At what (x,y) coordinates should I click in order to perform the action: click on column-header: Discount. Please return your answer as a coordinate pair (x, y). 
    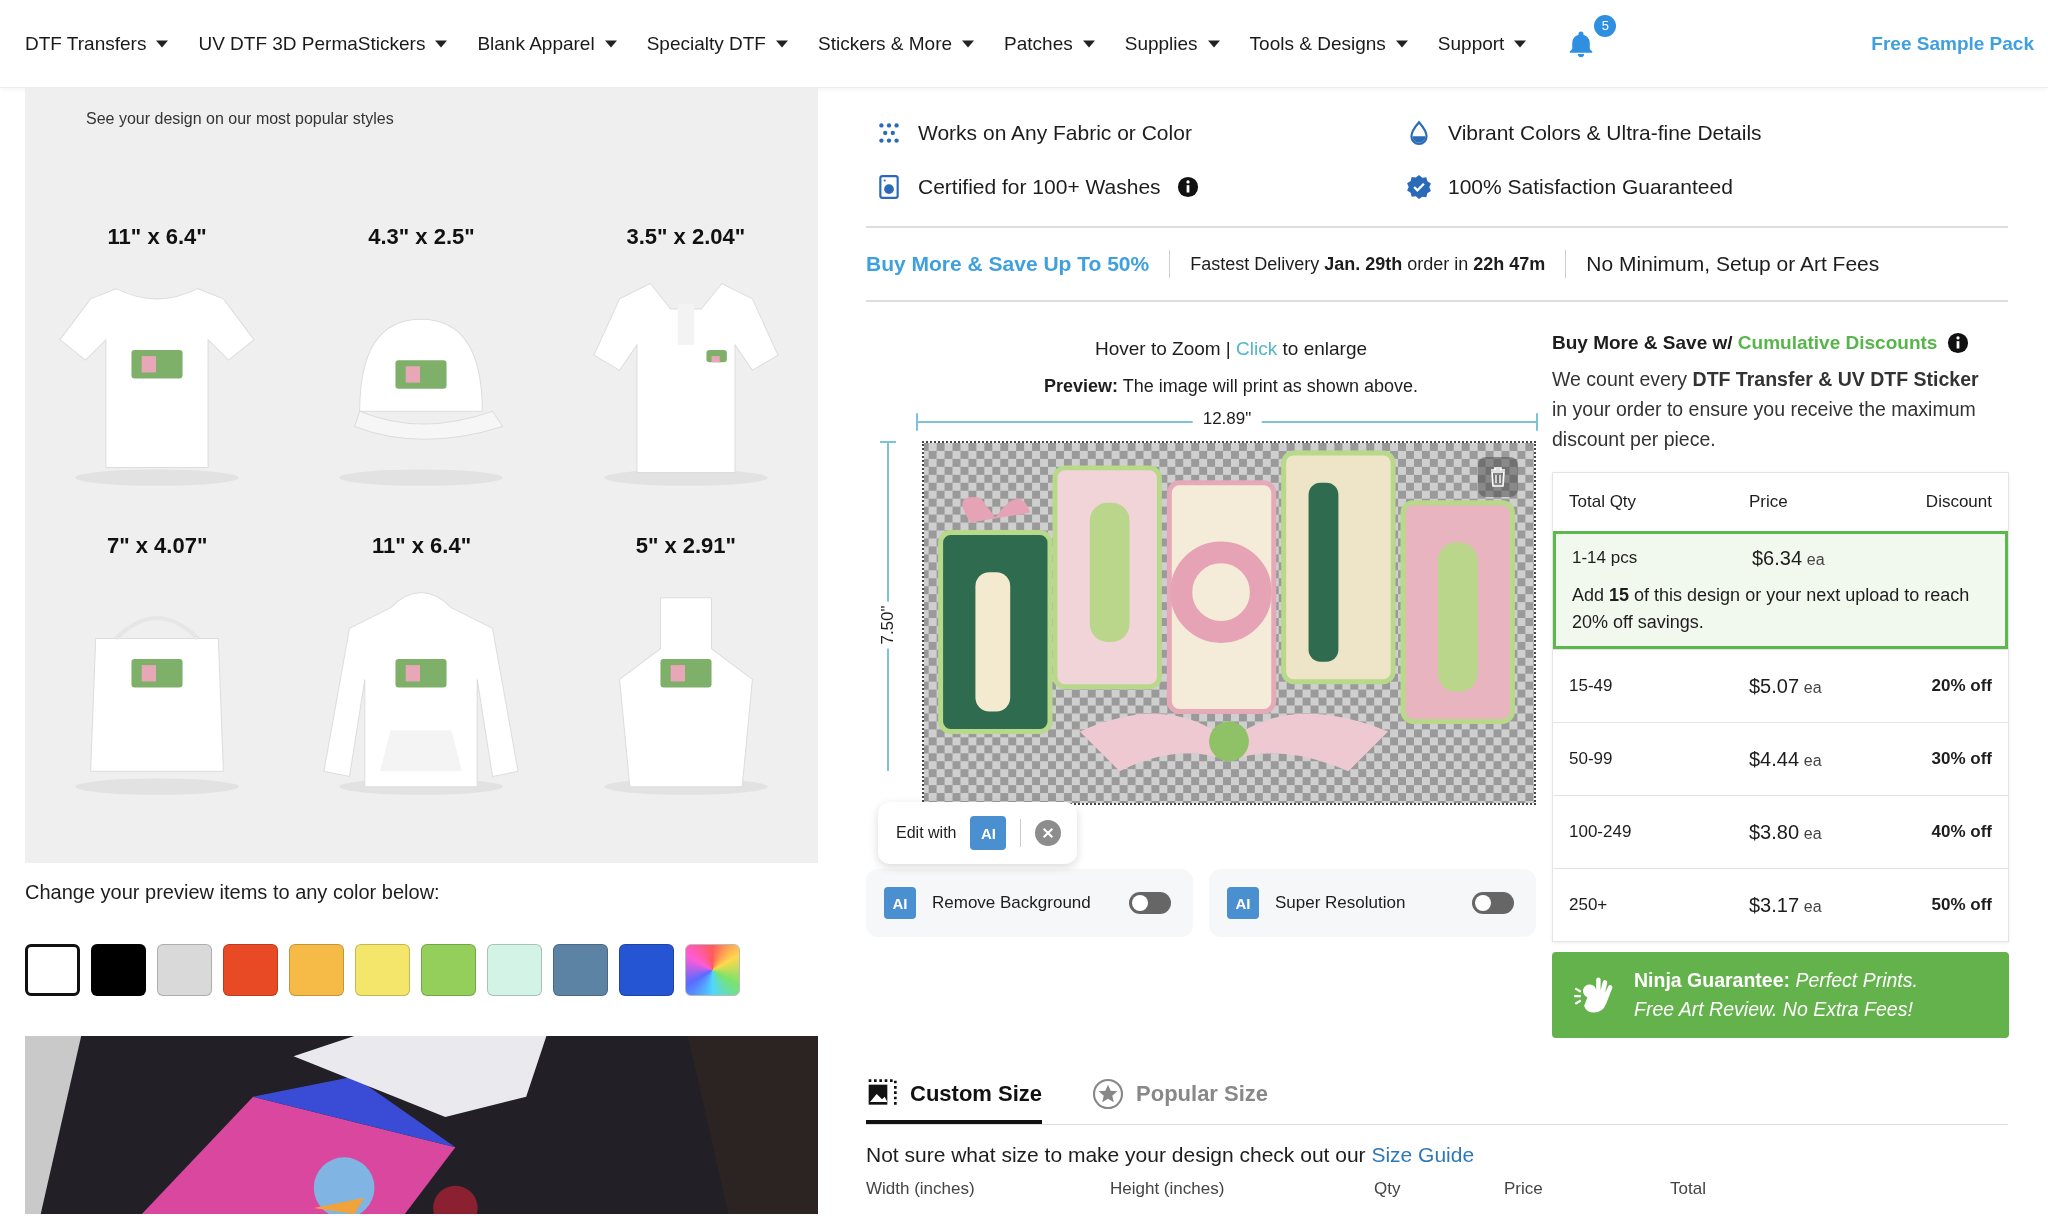
    Looking at the image, I should click on (1958, 502).